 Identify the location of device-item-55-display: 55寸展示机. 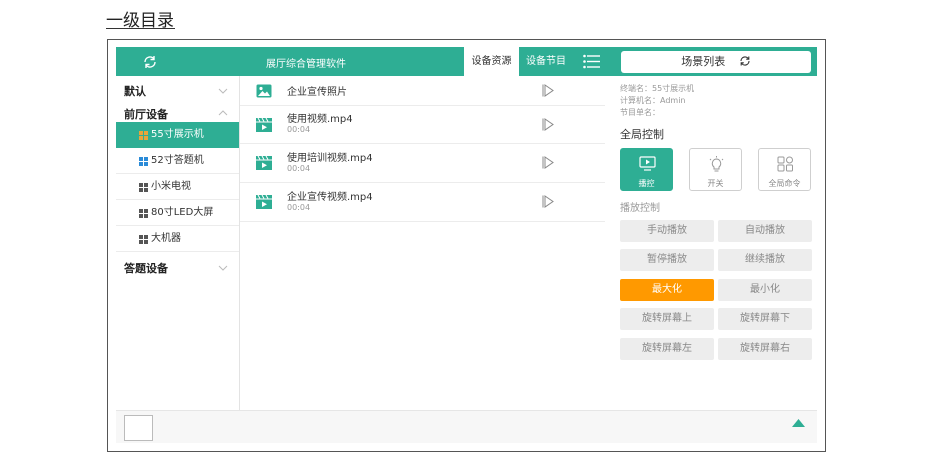
(177, 135).